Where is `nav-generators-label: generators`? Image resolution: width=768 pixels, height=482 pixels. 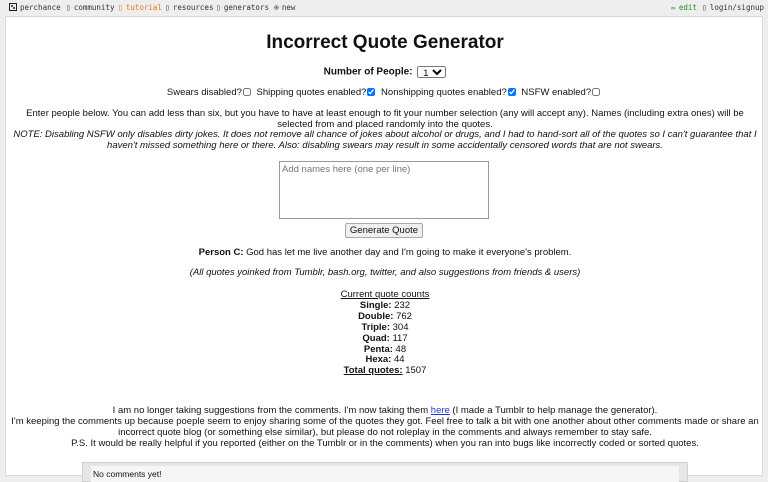 nav-generators-label: generators is located at coordinates (246, 7).